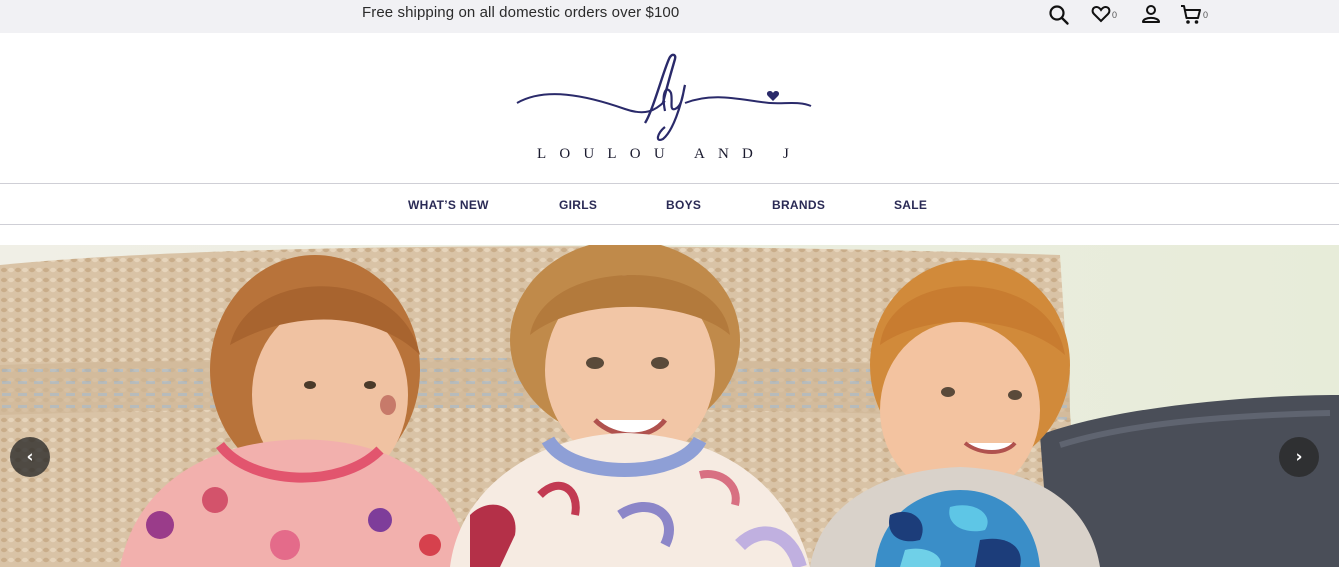 The image size is (1339, 567). Describe the element at coordinates (1101, 14) in the screenshot. I see `heart-icon` at that location.